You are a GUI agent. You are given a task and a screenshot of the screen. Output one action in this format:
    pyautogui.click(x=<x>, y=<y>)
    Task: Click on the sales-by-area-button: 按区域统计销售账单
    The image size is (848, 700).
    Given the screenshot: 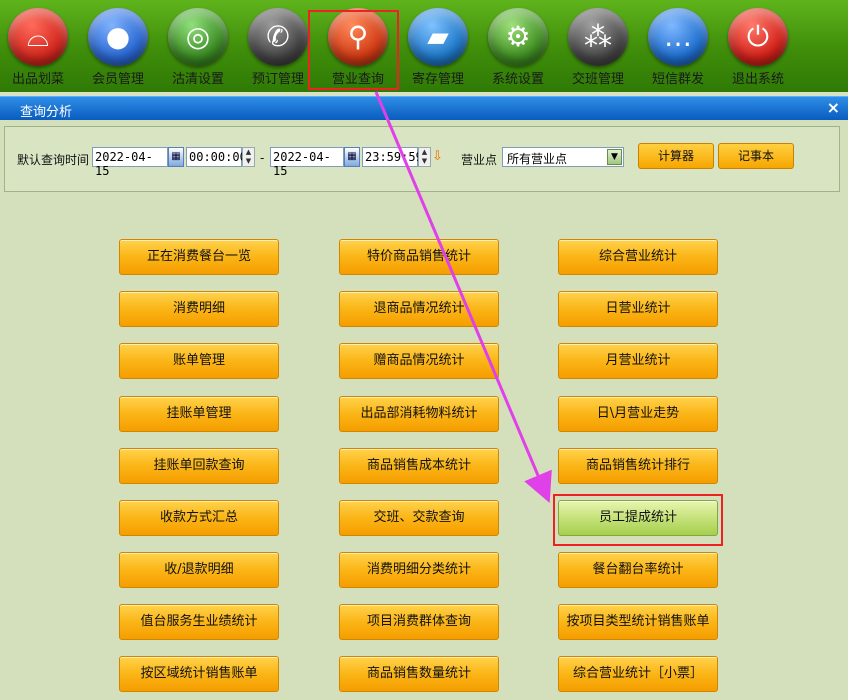 What is the action you would take?
    pyautogui.click(x=199, y=674)
    